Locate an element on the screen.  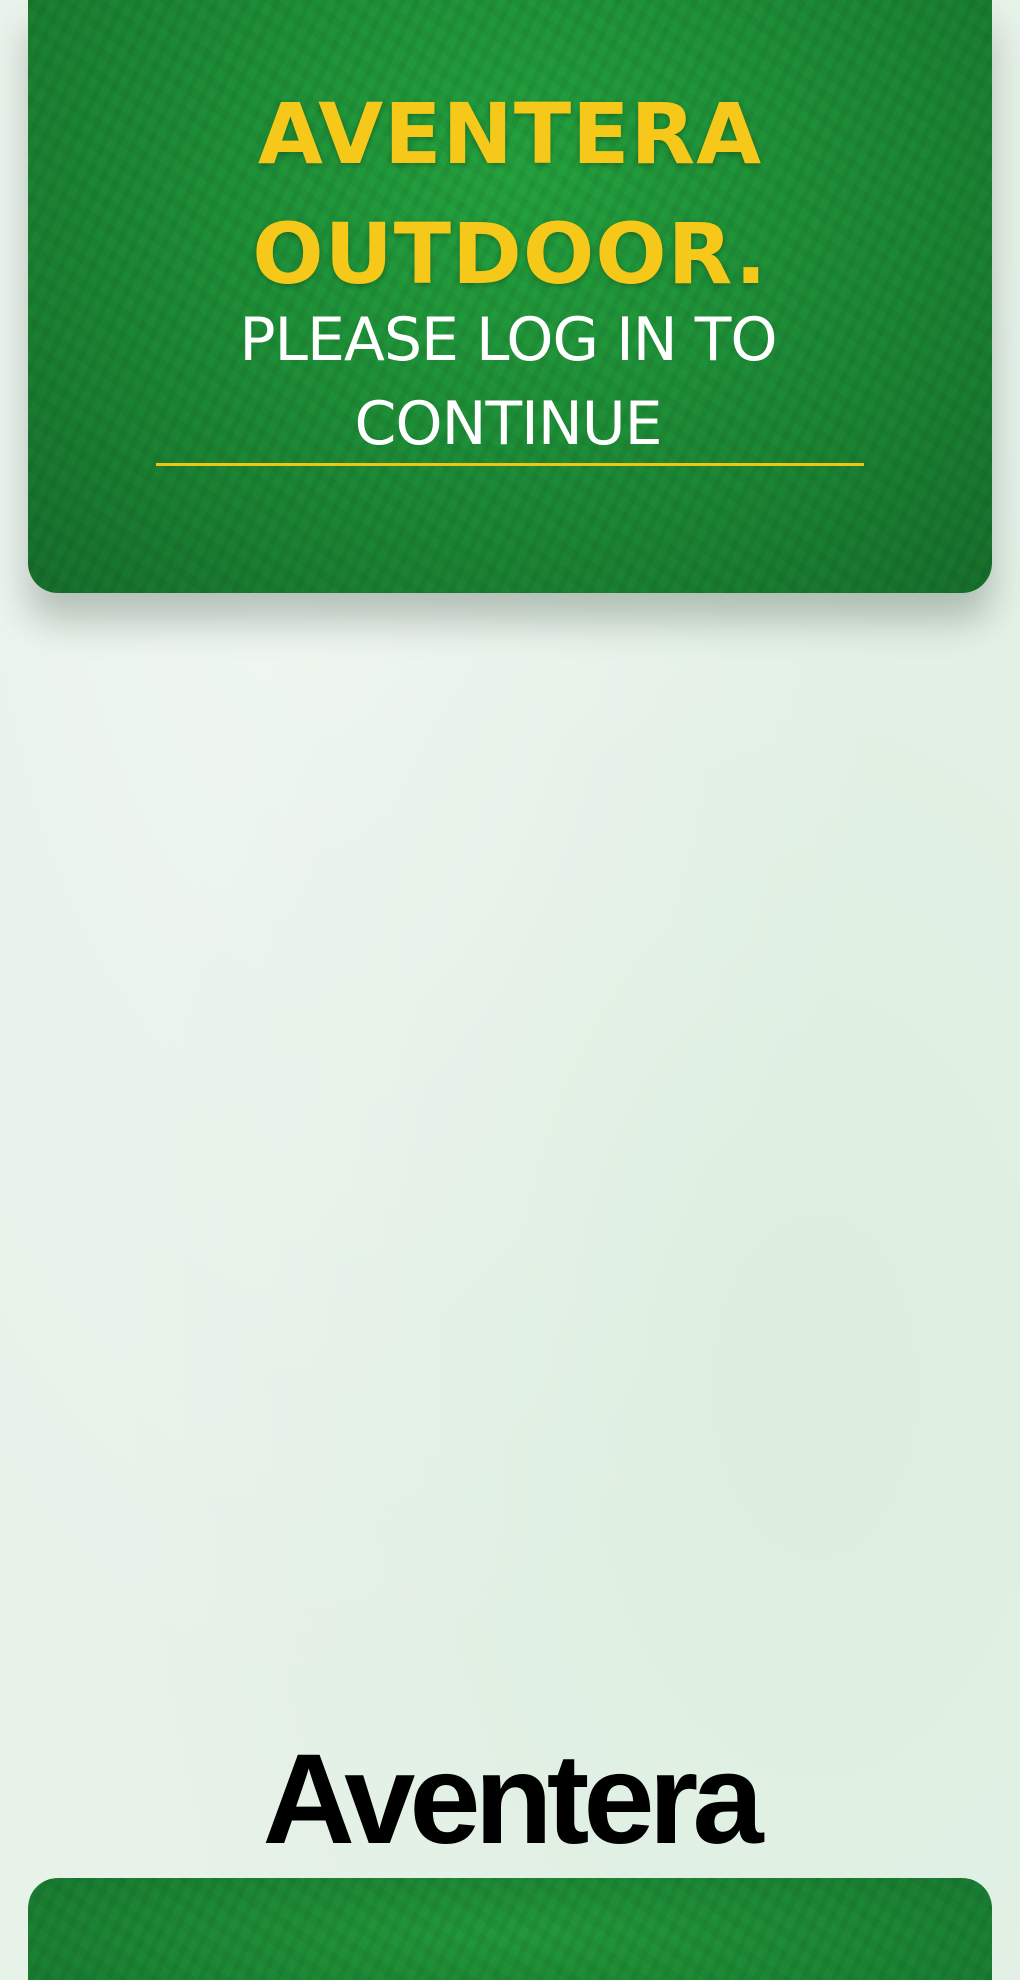
aventera-logo: Aventera is located at coordinates (512, 1799).